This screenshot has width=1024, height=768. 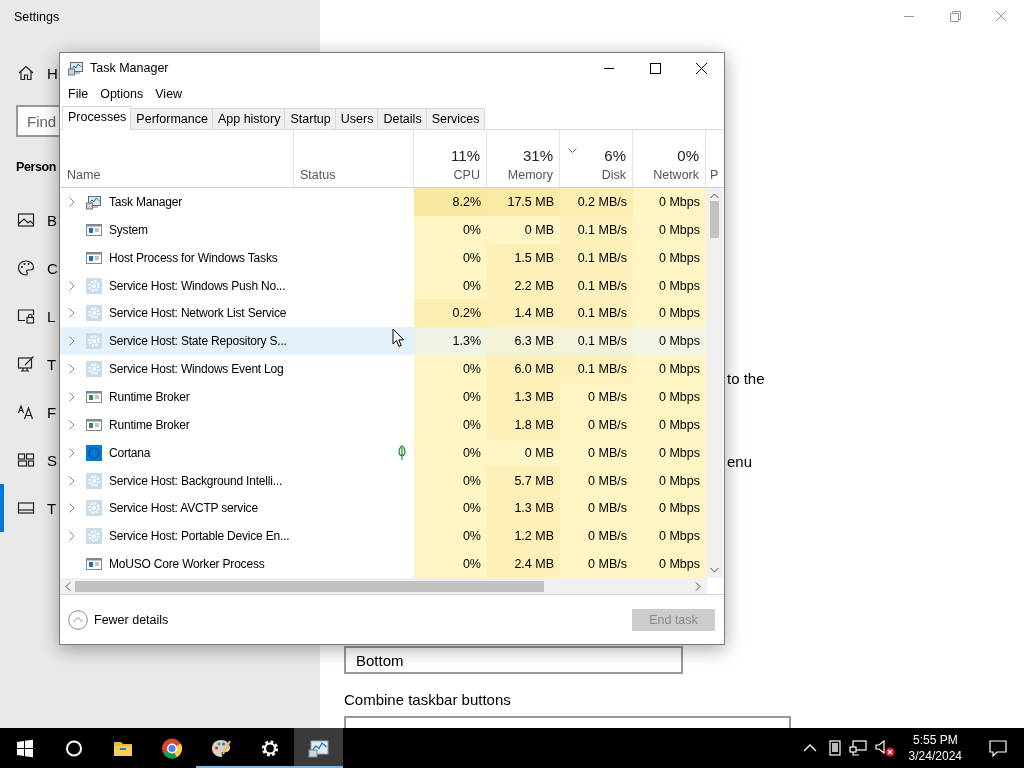 What do you see at coordinates (29, 73) in the screenshot?
I see `nav-item: H` at bounding box center [29, 73].